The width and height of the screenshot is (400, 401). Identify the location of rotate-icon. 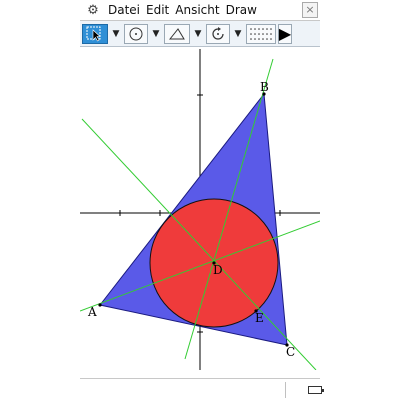
(218, 33).